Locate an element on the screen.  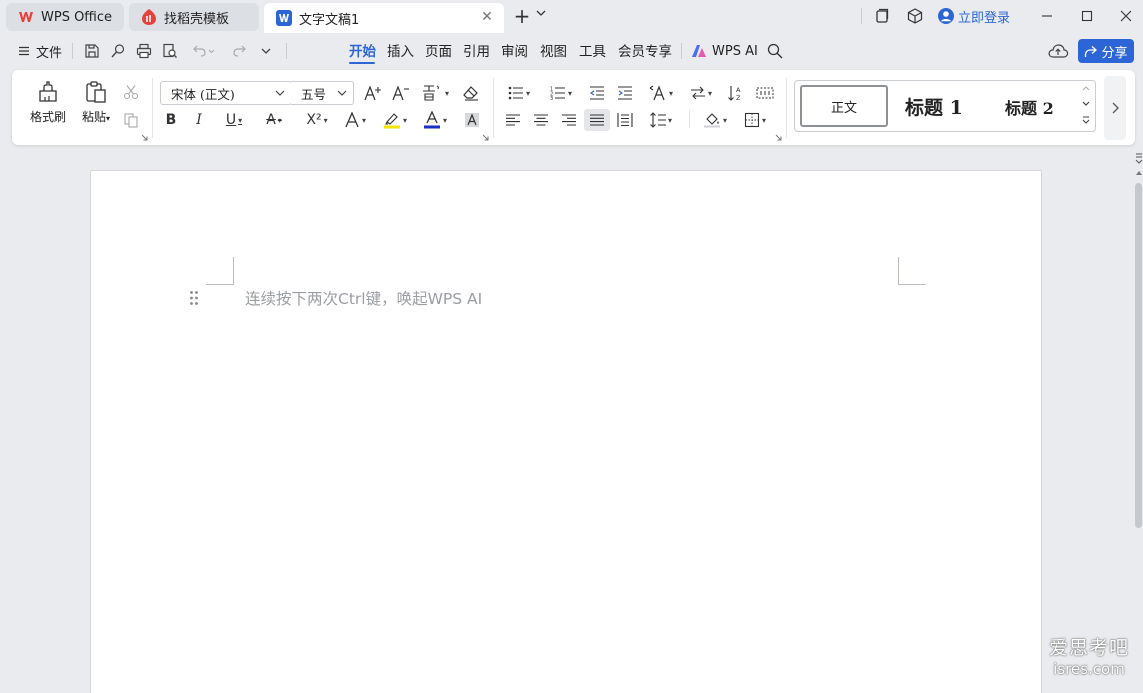
increase-font-size-icon is located at coordinates (373, 93).